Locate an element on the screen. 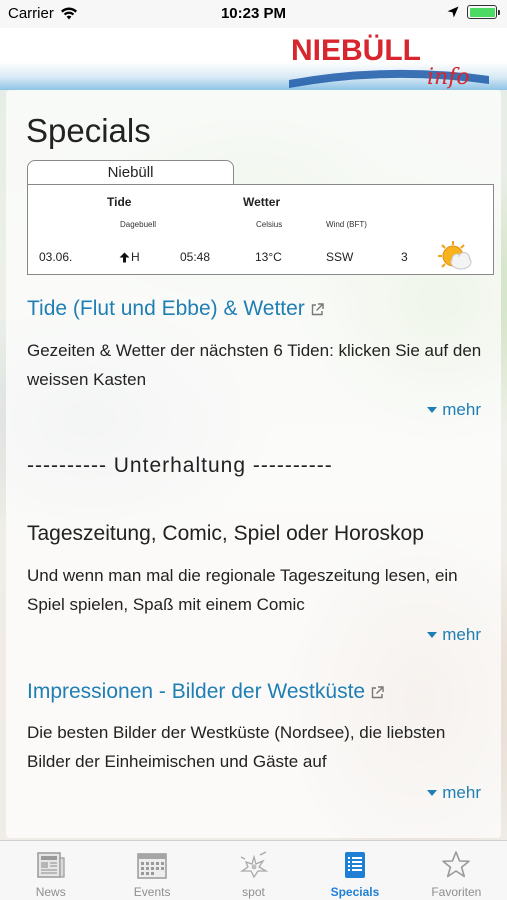  app-header: NIEBÜLL info is located at coordinates (253, 59).